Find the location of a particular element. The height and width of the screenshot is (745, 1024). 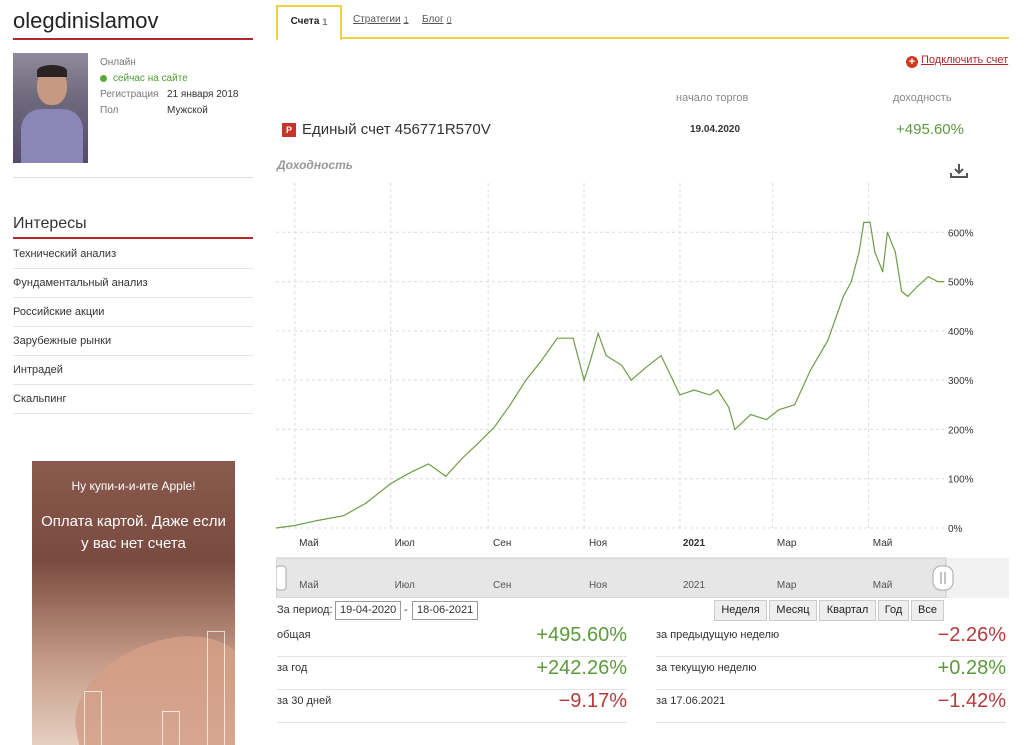

tab-label: Счета is located at coordinates (305, 21).